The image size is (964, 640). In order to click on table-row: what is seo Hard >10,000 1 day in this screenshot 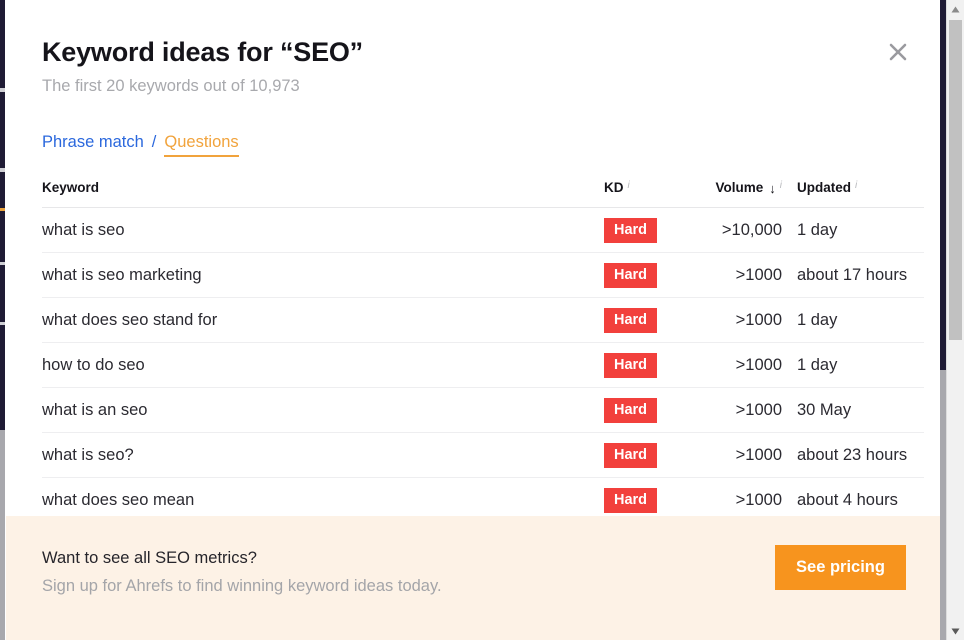, I will do `click(483, 230)`.